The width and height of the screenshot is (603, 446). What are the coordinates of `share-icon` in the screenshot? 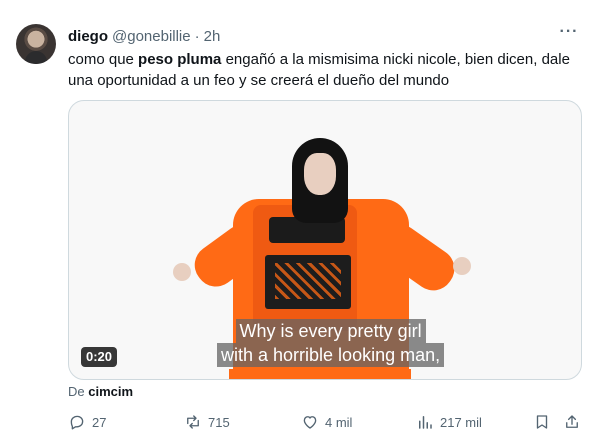 It's located at (572, 421).